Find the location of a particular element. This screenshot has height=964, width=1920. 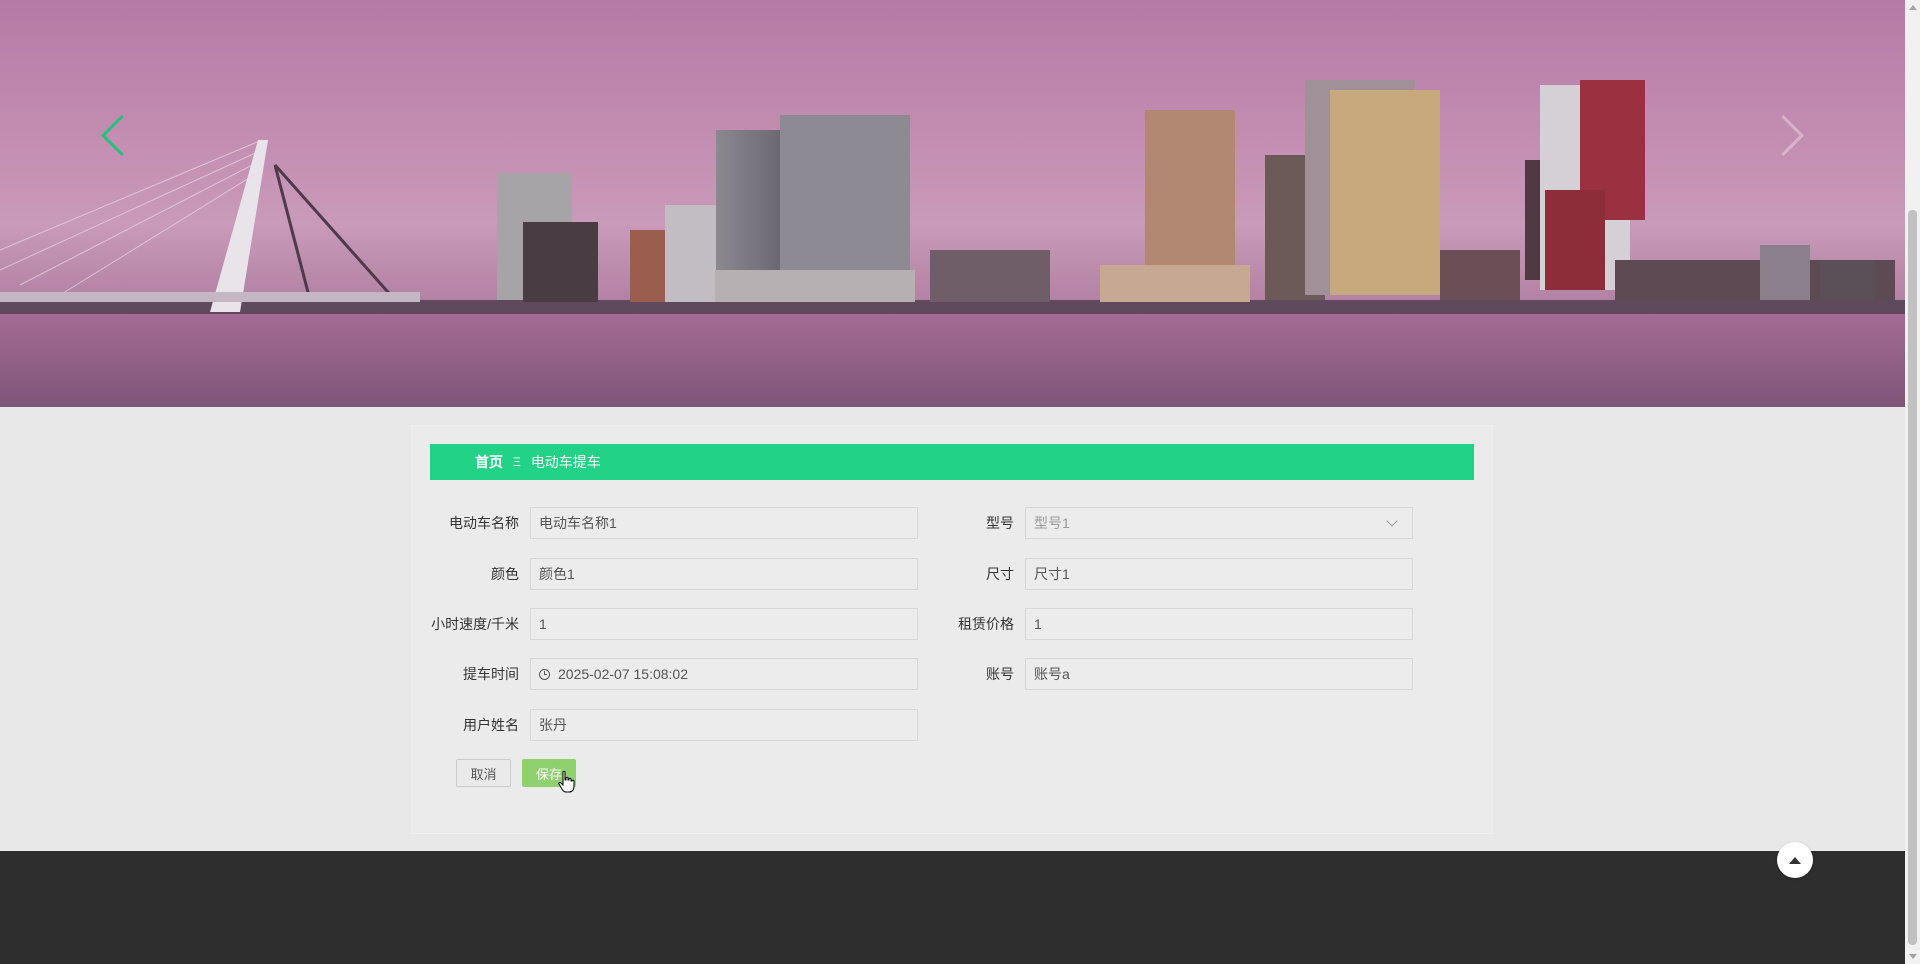

field-speed: 小时速度/千米 1 is located at coordinates (674, 624).